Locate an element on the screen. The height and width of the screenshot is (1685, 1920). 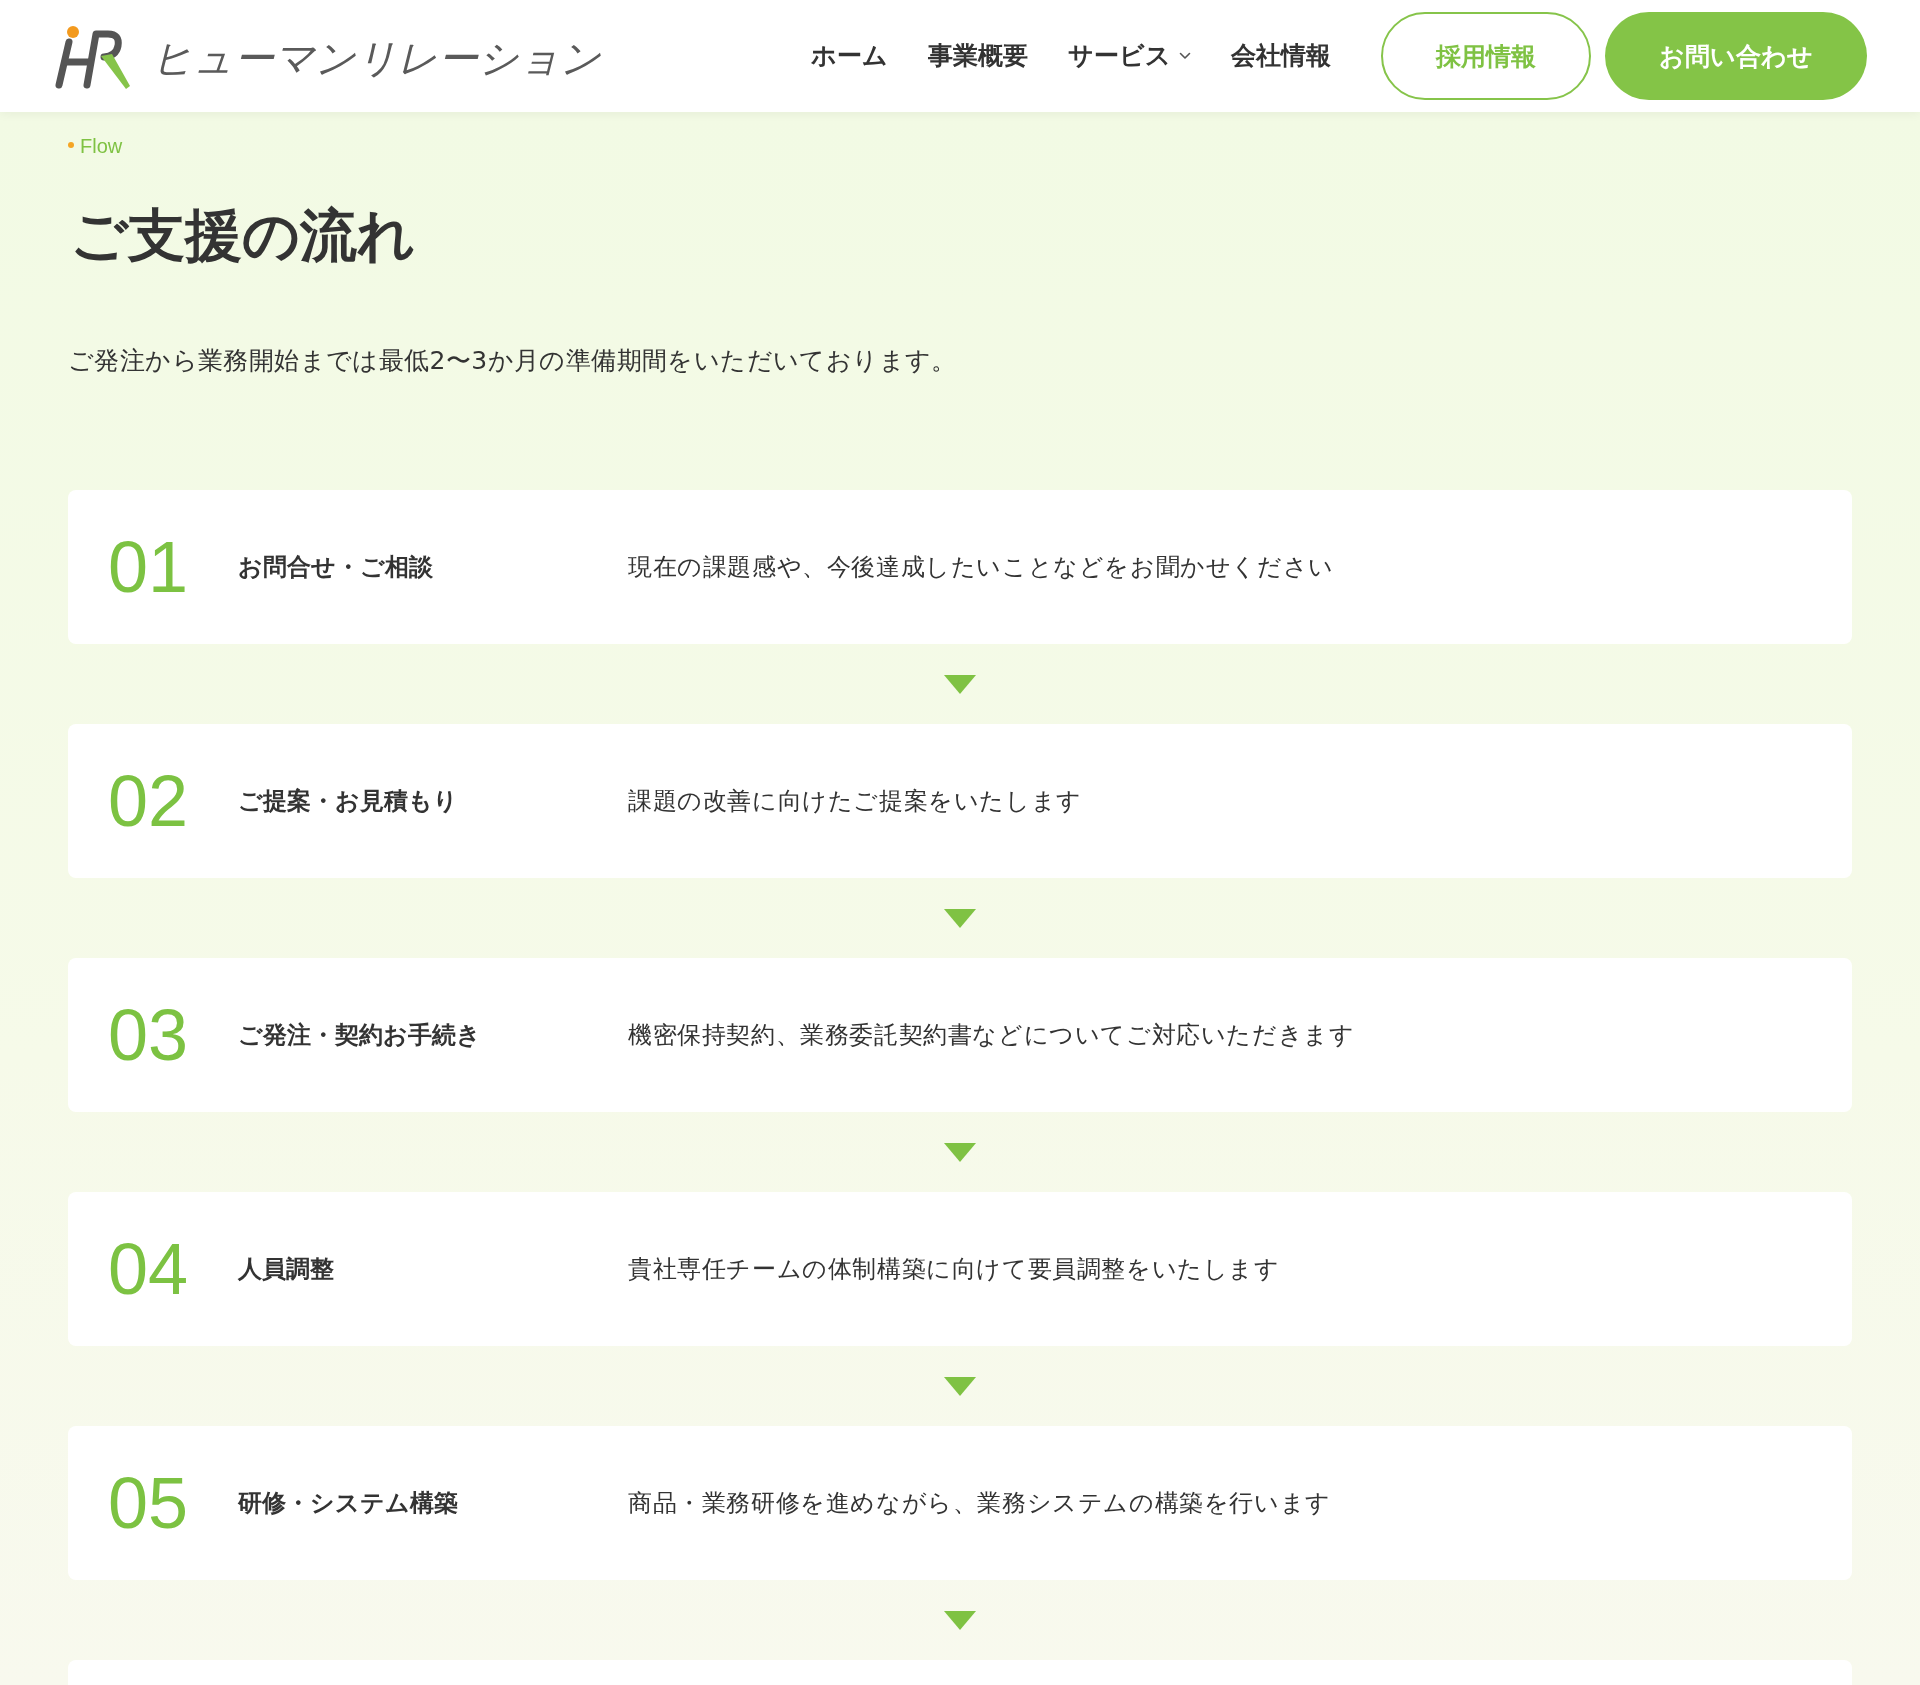
nav-link: ホーム is located at coordinates (849, 56).